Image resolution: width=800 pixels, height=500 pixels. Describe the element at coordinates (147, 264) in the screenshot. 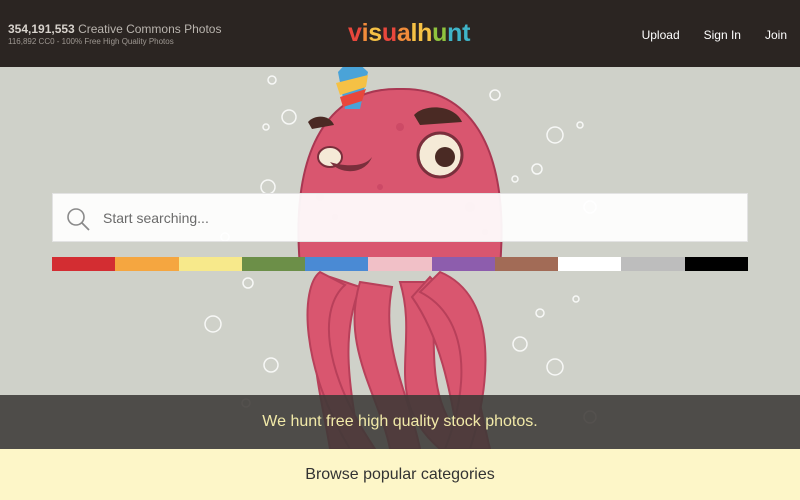

I see `color-swatch-orange` at that location.